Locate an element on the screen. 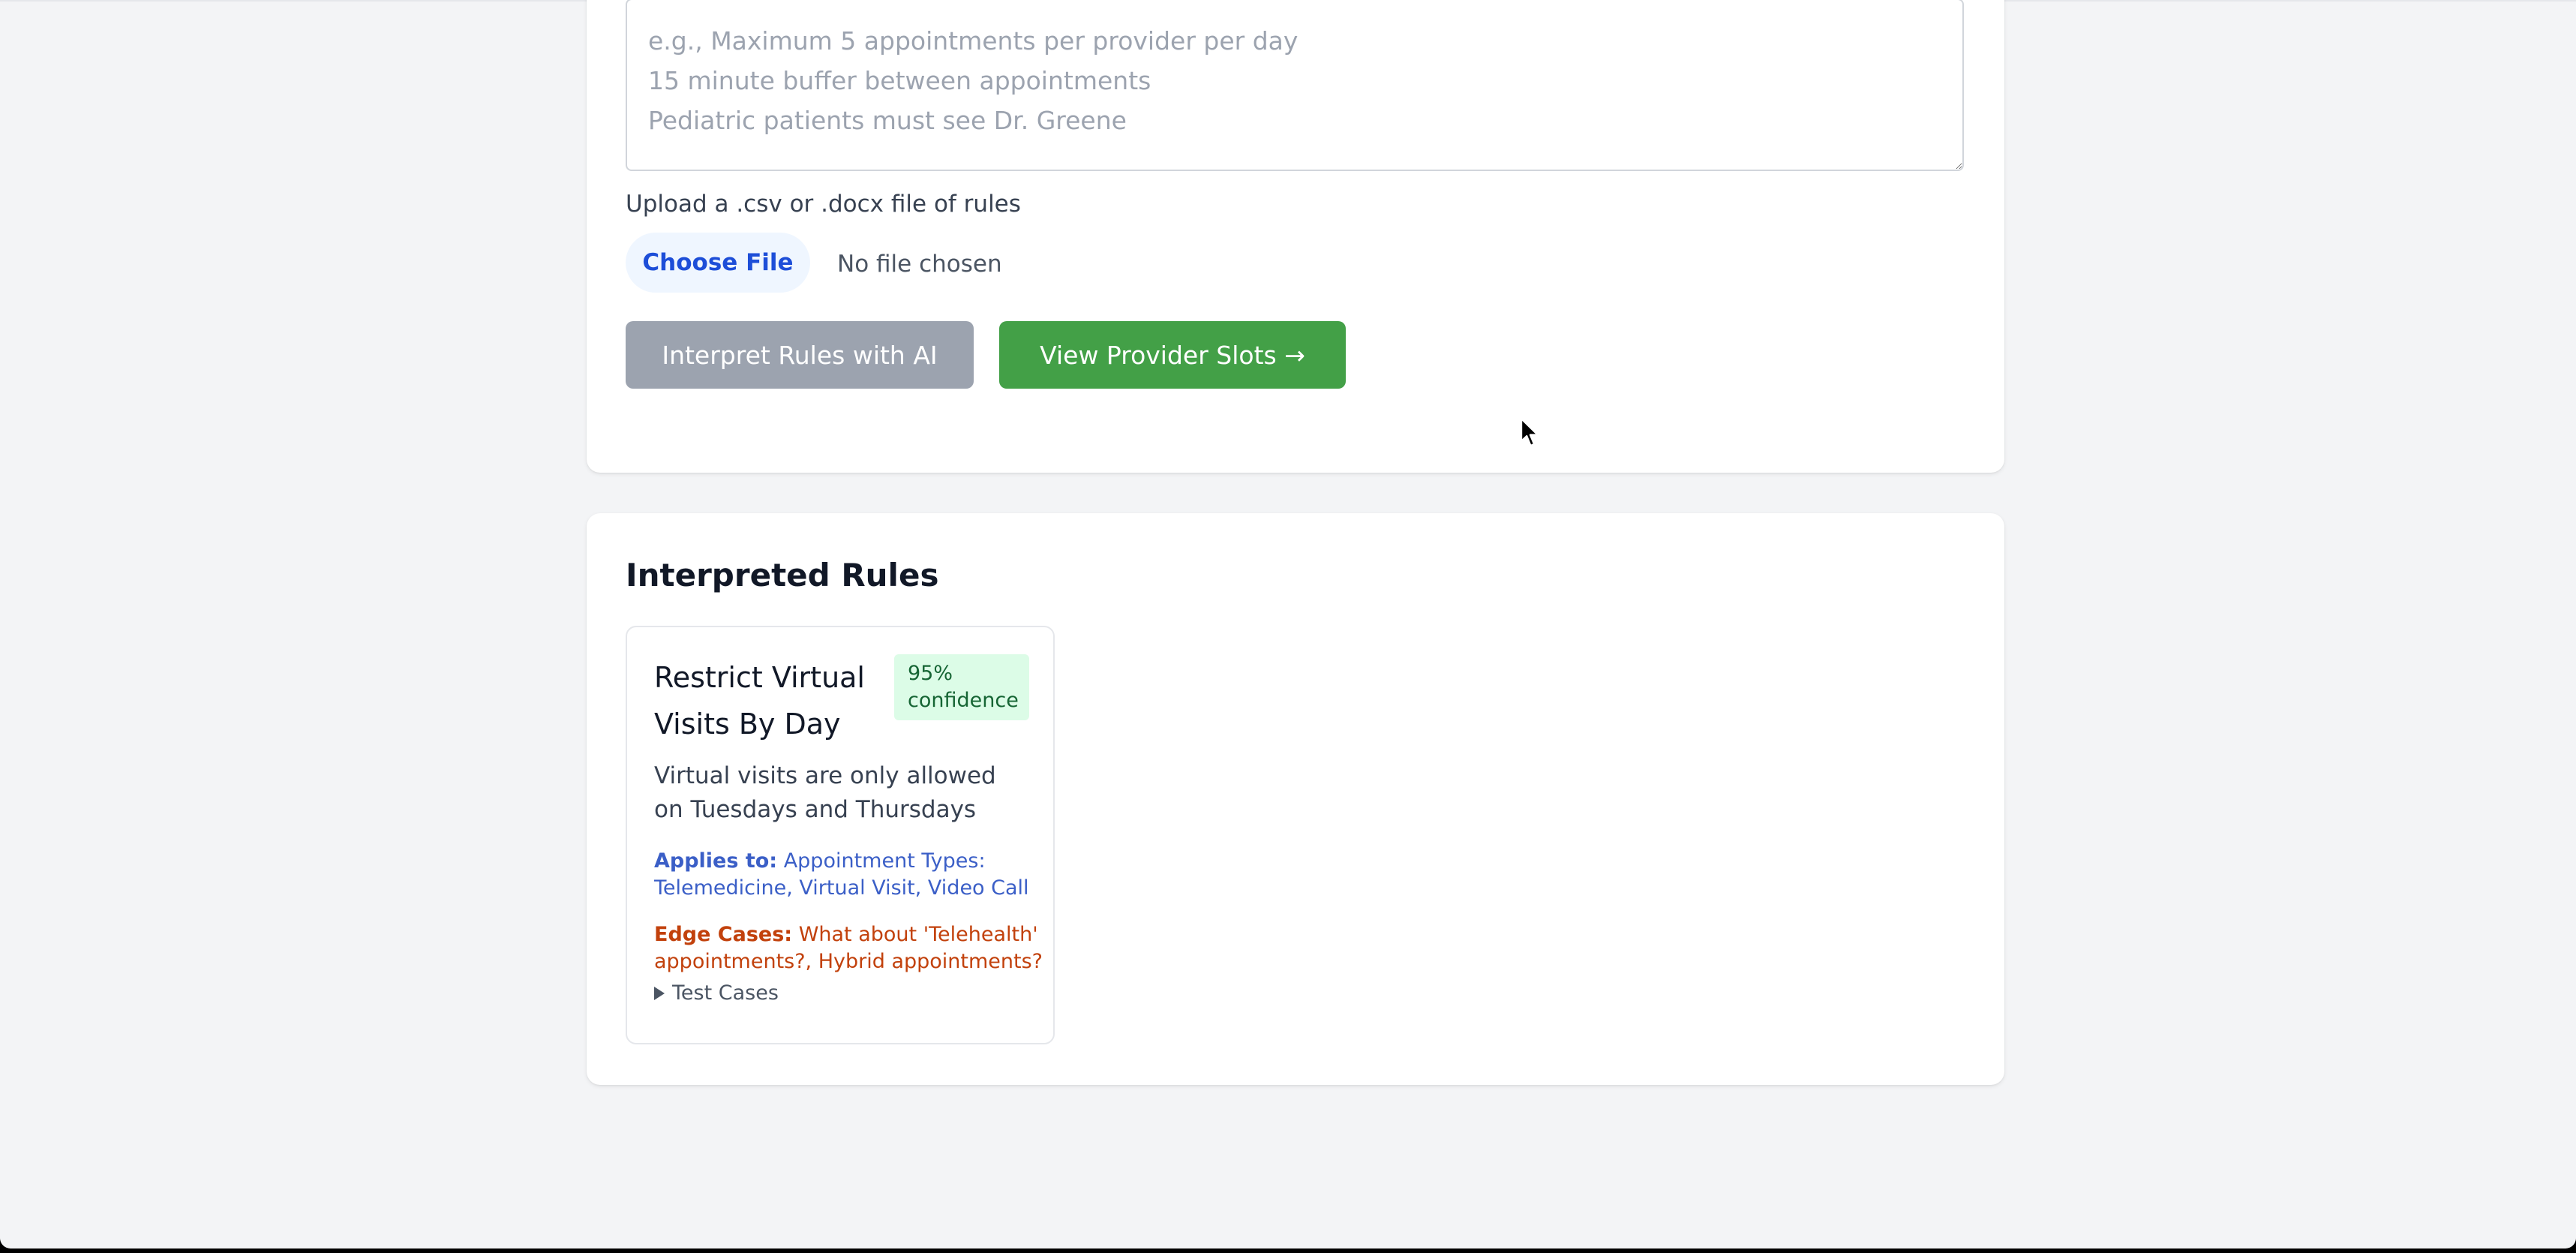 This screenshot has height=1253, width=2576. test-cases-toggle: Test Cases is located at coordinates (716, 993).